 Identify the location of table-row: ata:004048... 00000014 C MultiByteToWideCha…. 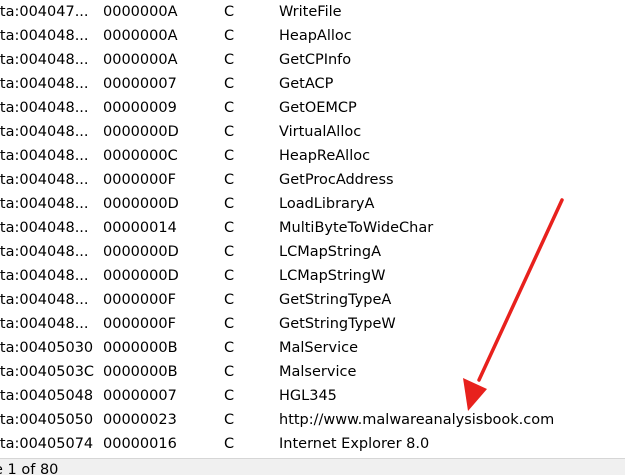
(312, 228).